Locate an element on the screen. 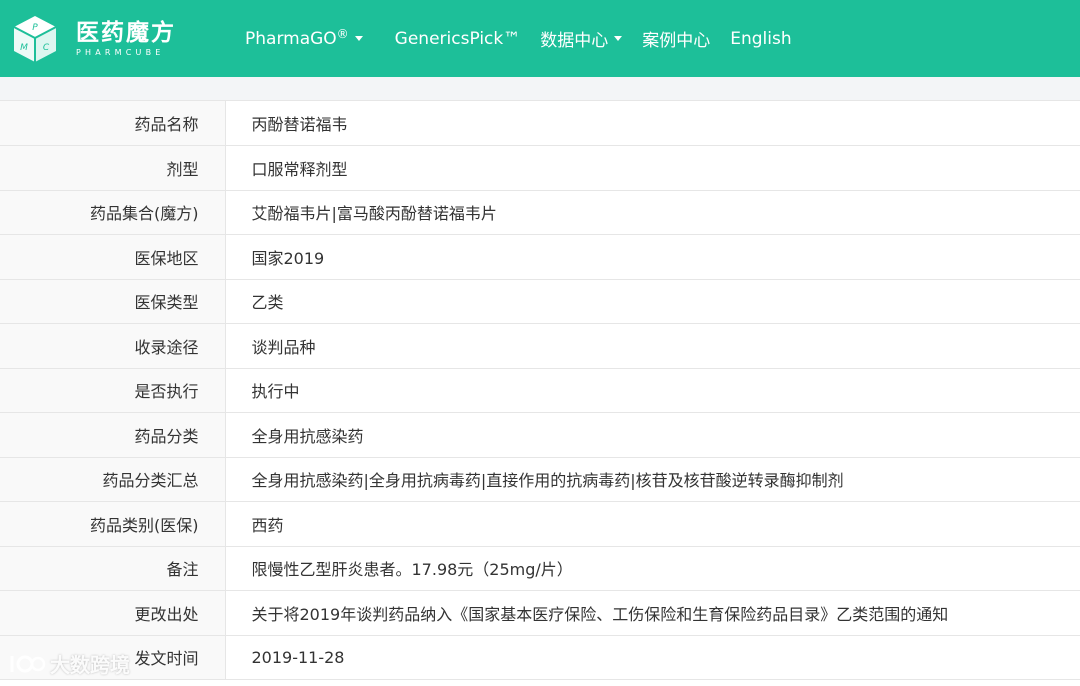 The image size is (1080, 686). row-value: 限慢性乙型肝炎患者。17.98元（25mg/片） is located at coordinates (652, 568).